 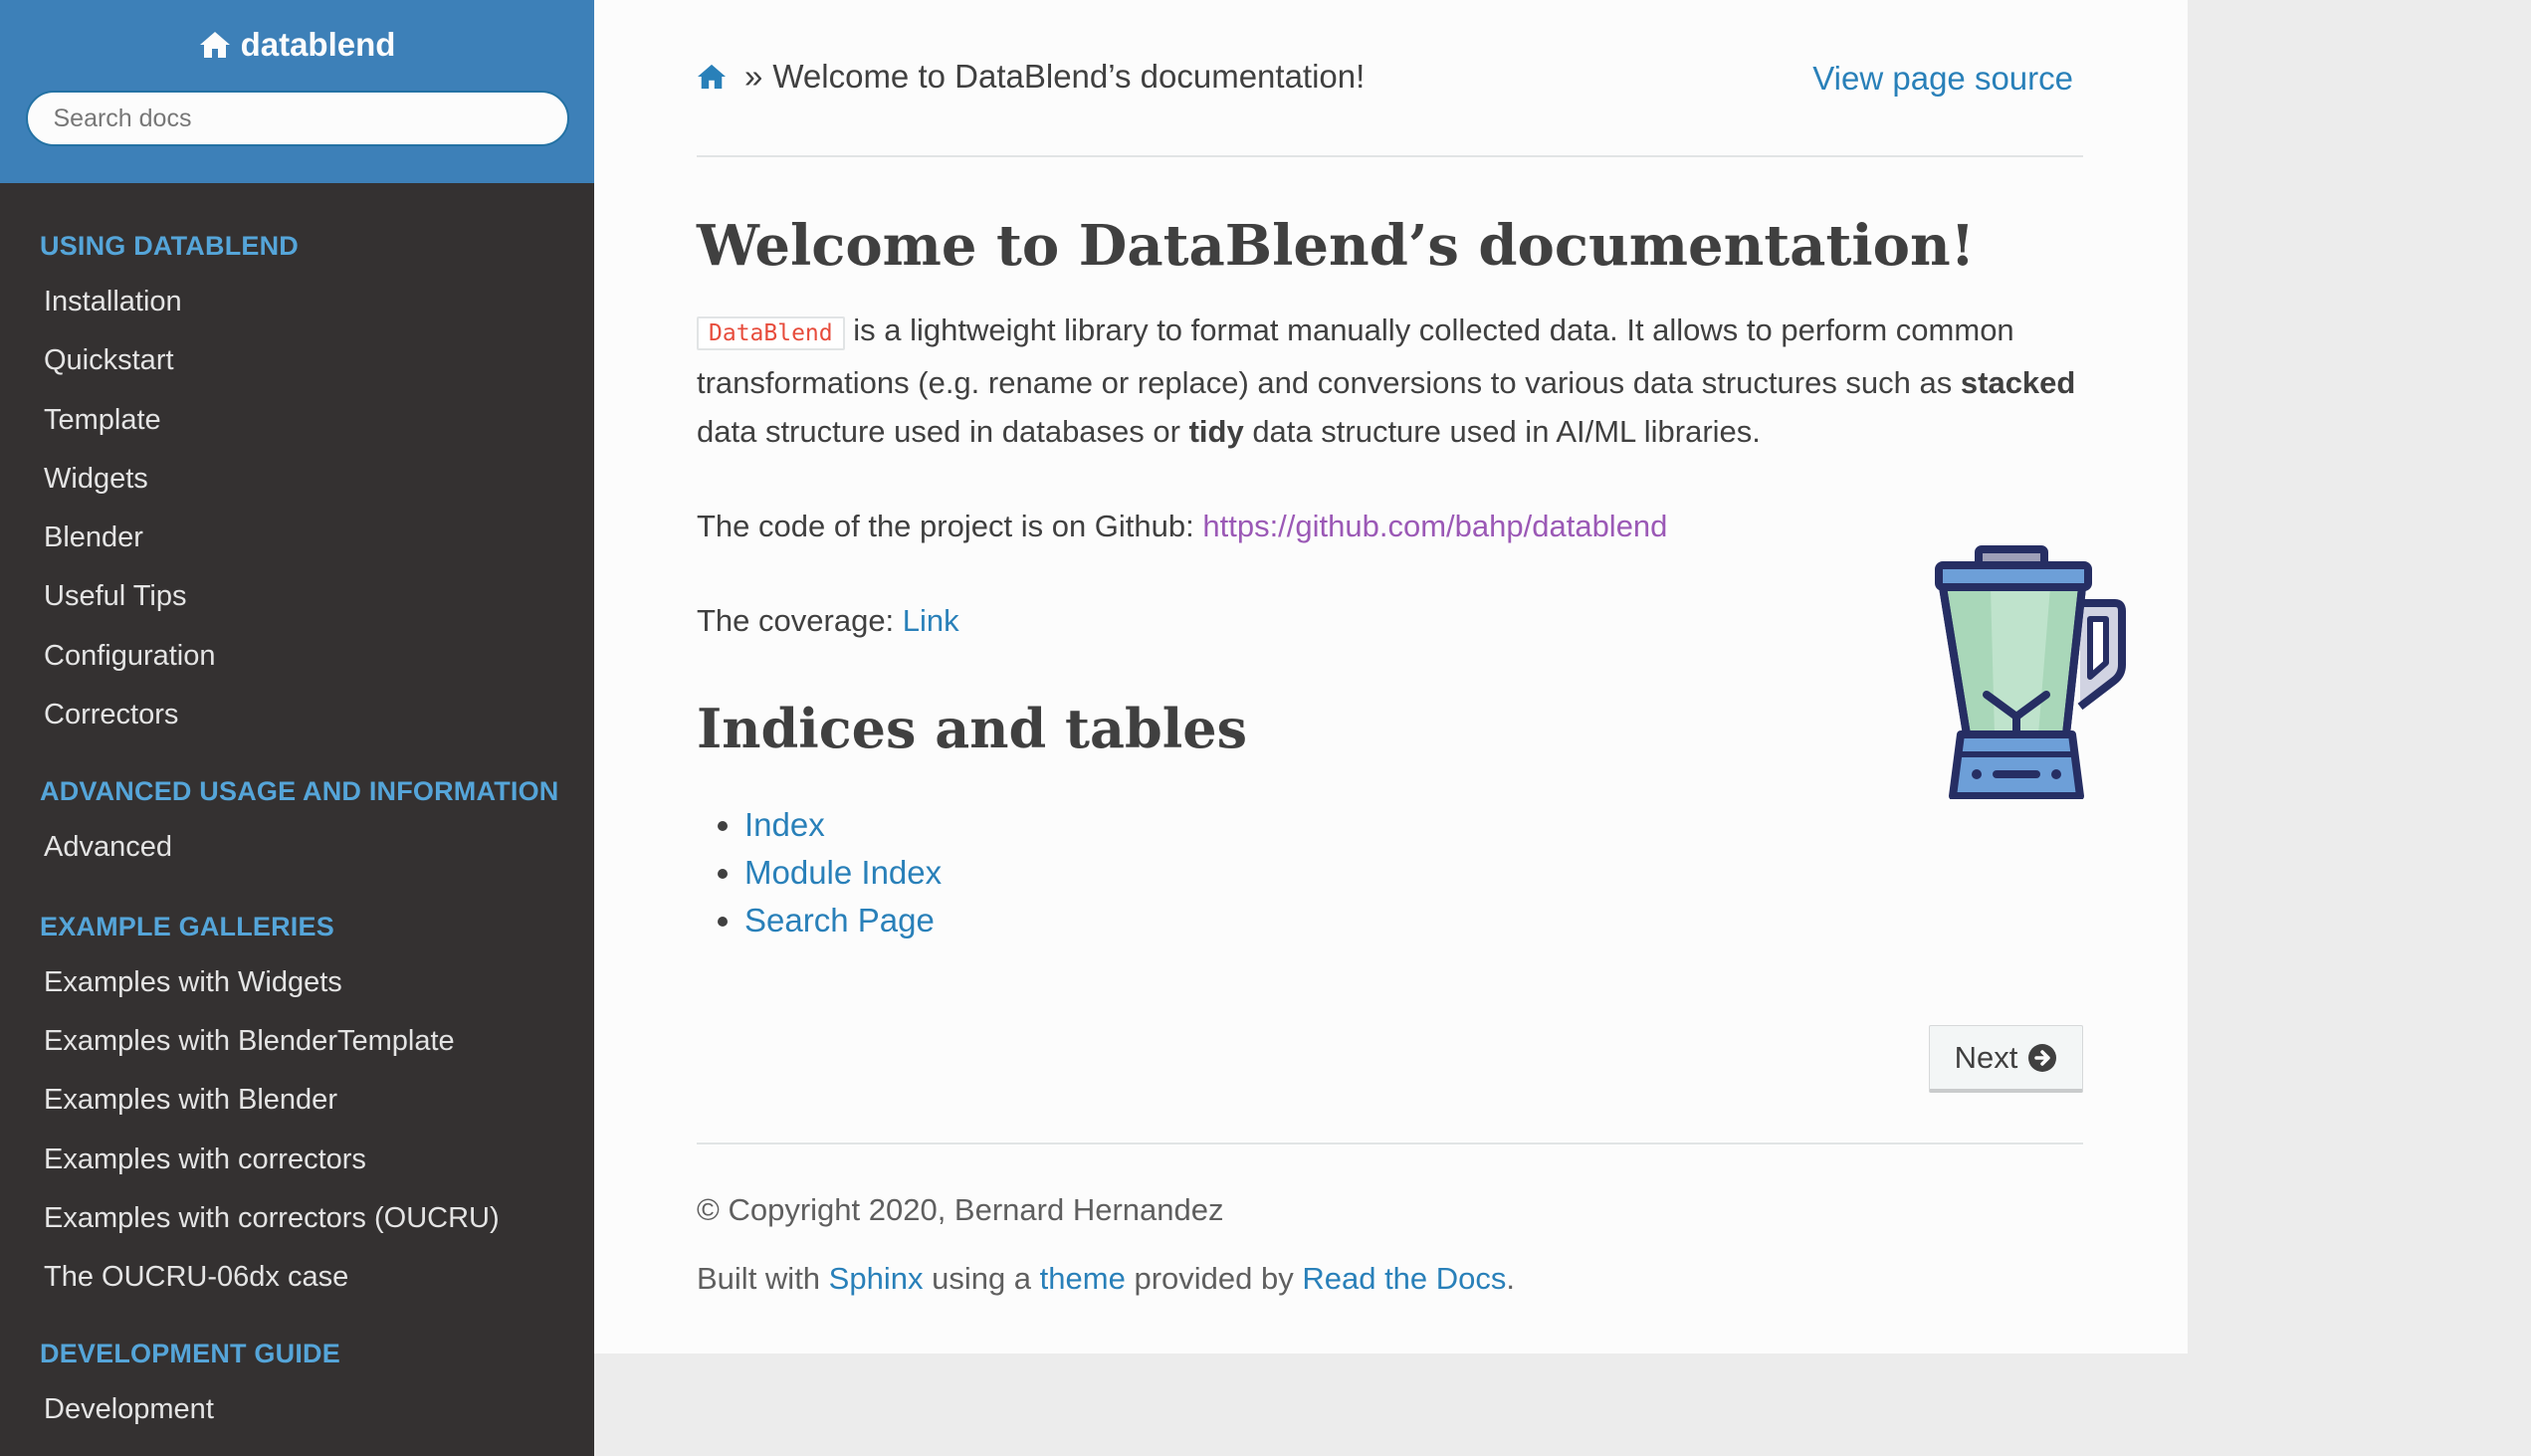 I want to click on coverage-paragraph: The coverage: Link, so click(x=1390, y=620).